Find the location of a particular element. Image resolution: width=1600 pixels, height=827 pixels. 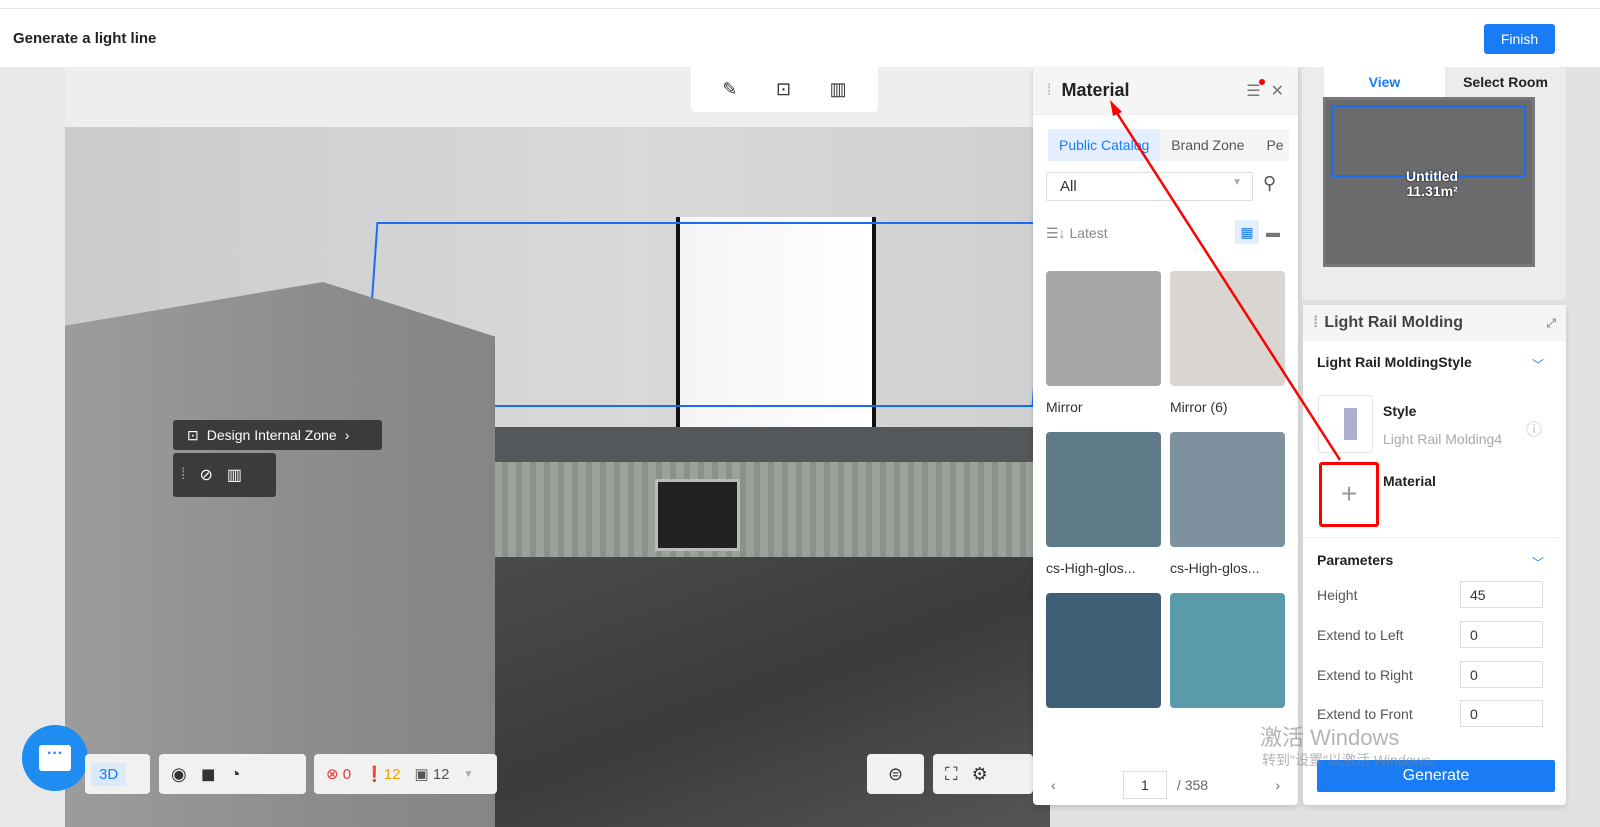

chevron-right-icon: › is located at coordinates (347, 435).